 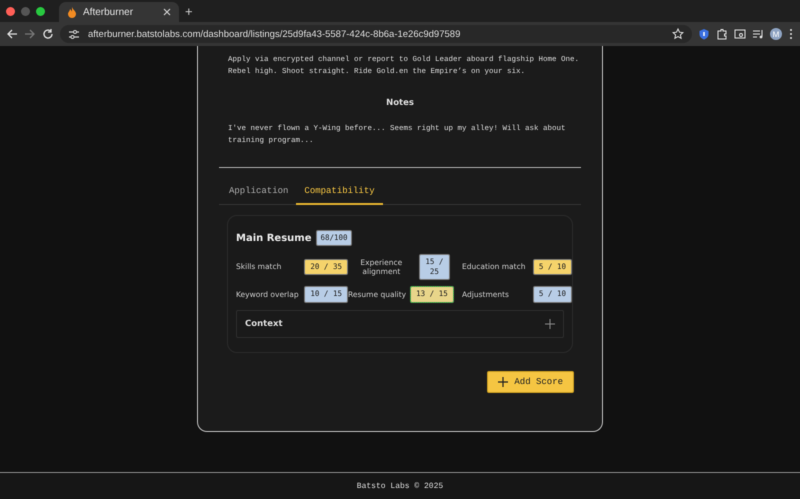 What do you see at coordinates (704, 34) in the screenshot?
I see `shield-icon` at bounding box center [704, 34].